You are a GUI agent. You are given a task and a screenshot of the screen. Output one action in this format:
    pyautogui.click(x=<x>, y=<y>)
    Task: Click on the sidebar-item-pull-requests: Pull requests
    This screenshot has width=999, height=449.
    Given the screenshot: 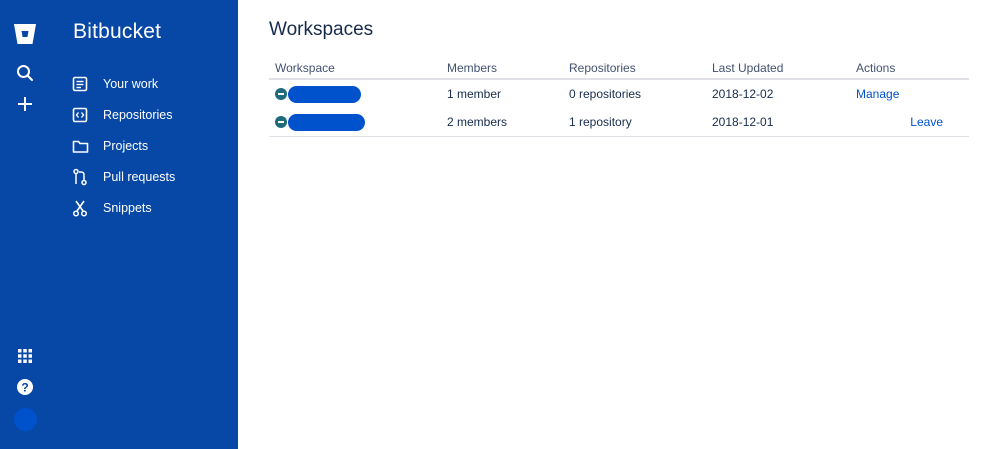 What is the action you would take?
    pyautogui.click(x=150, y=177)
    